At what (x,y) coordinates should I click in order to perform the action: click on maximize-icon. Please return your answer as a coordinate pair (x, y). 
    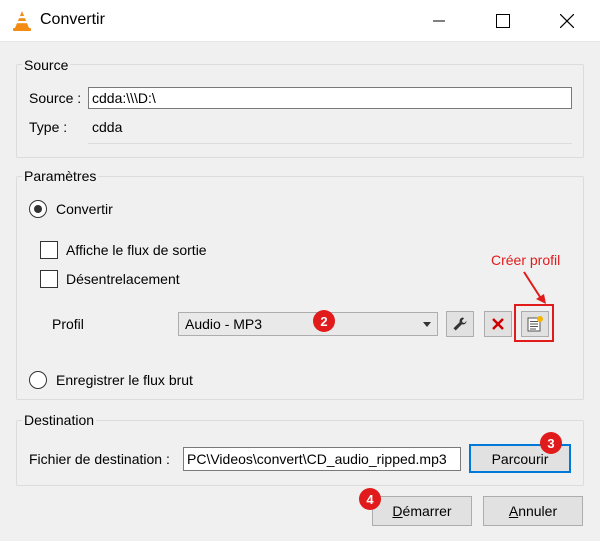
    Looking at the image, I should click on (503, 21).